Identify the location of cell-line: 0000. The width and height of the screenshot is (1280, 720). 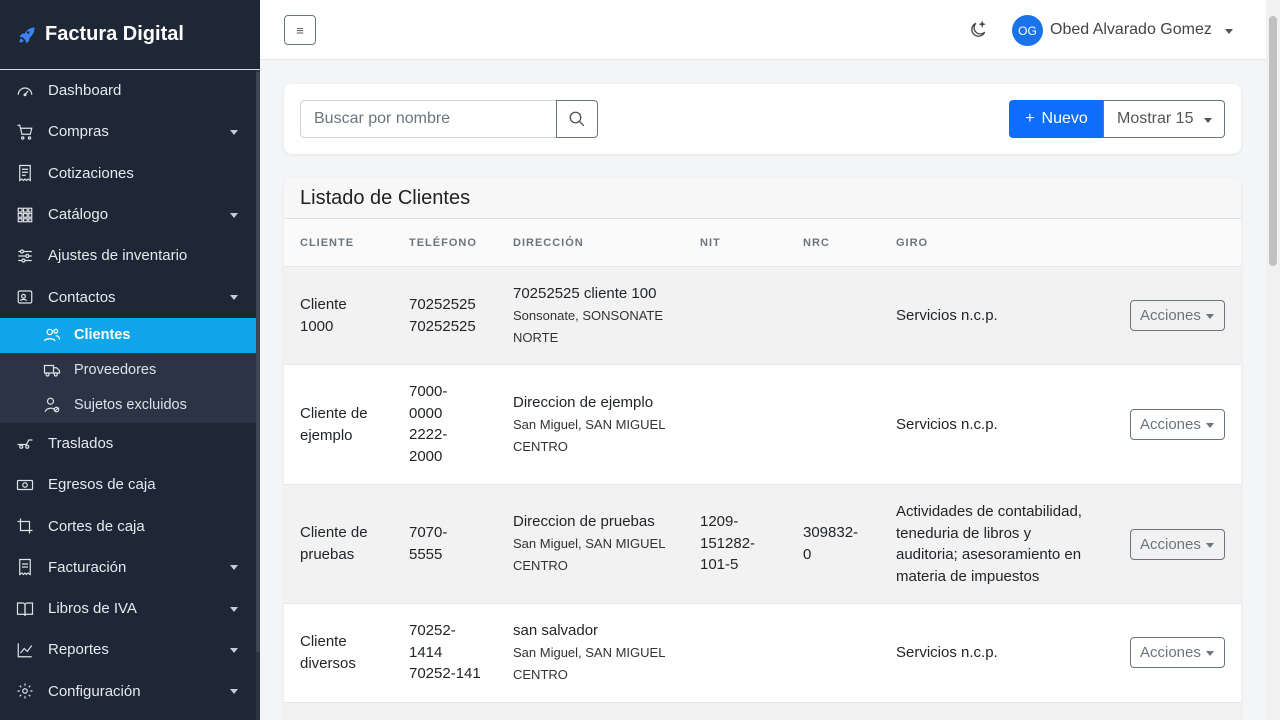
(426, 413).